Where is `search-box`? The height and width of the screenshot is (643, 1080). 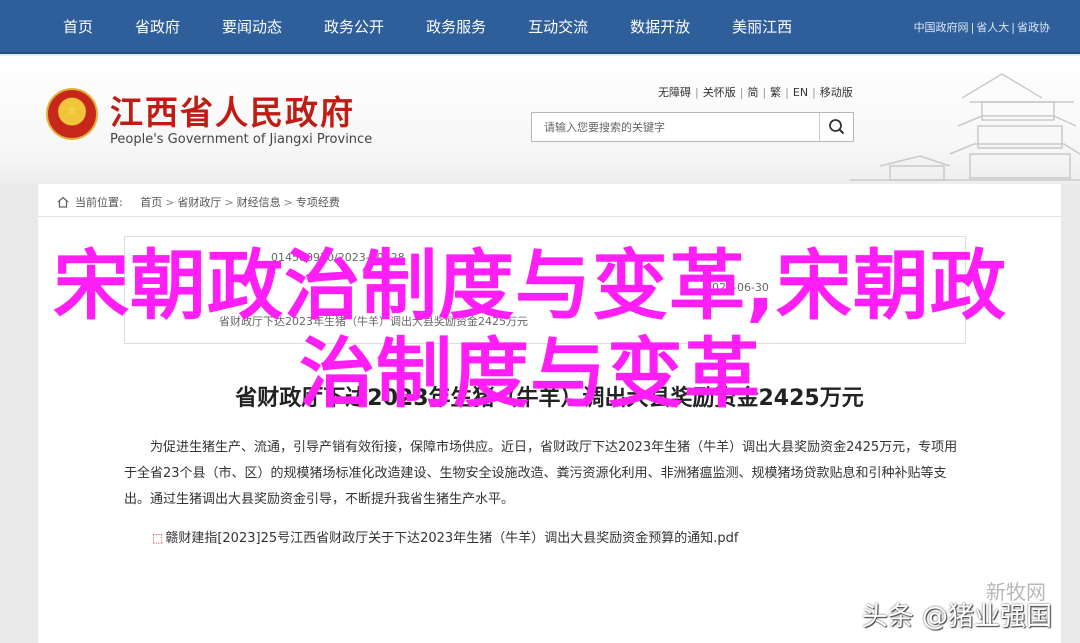 search-box is located at coordinates (692, 127).